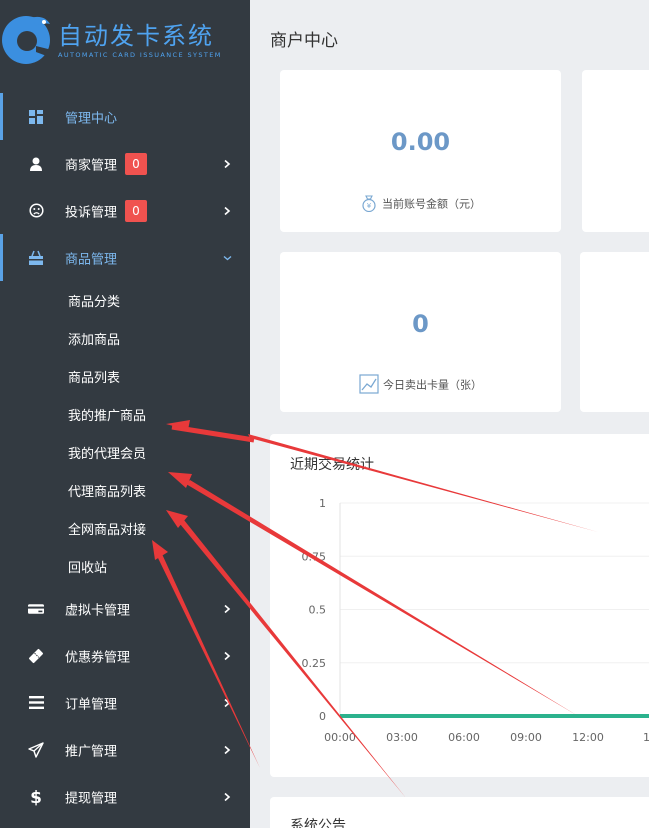 The image size is (649, 828). What do you see at coordinates (91, 259) in the screenshot?
I see `sidebar-item-label: 商品管理` at bounding box center [91, 259].